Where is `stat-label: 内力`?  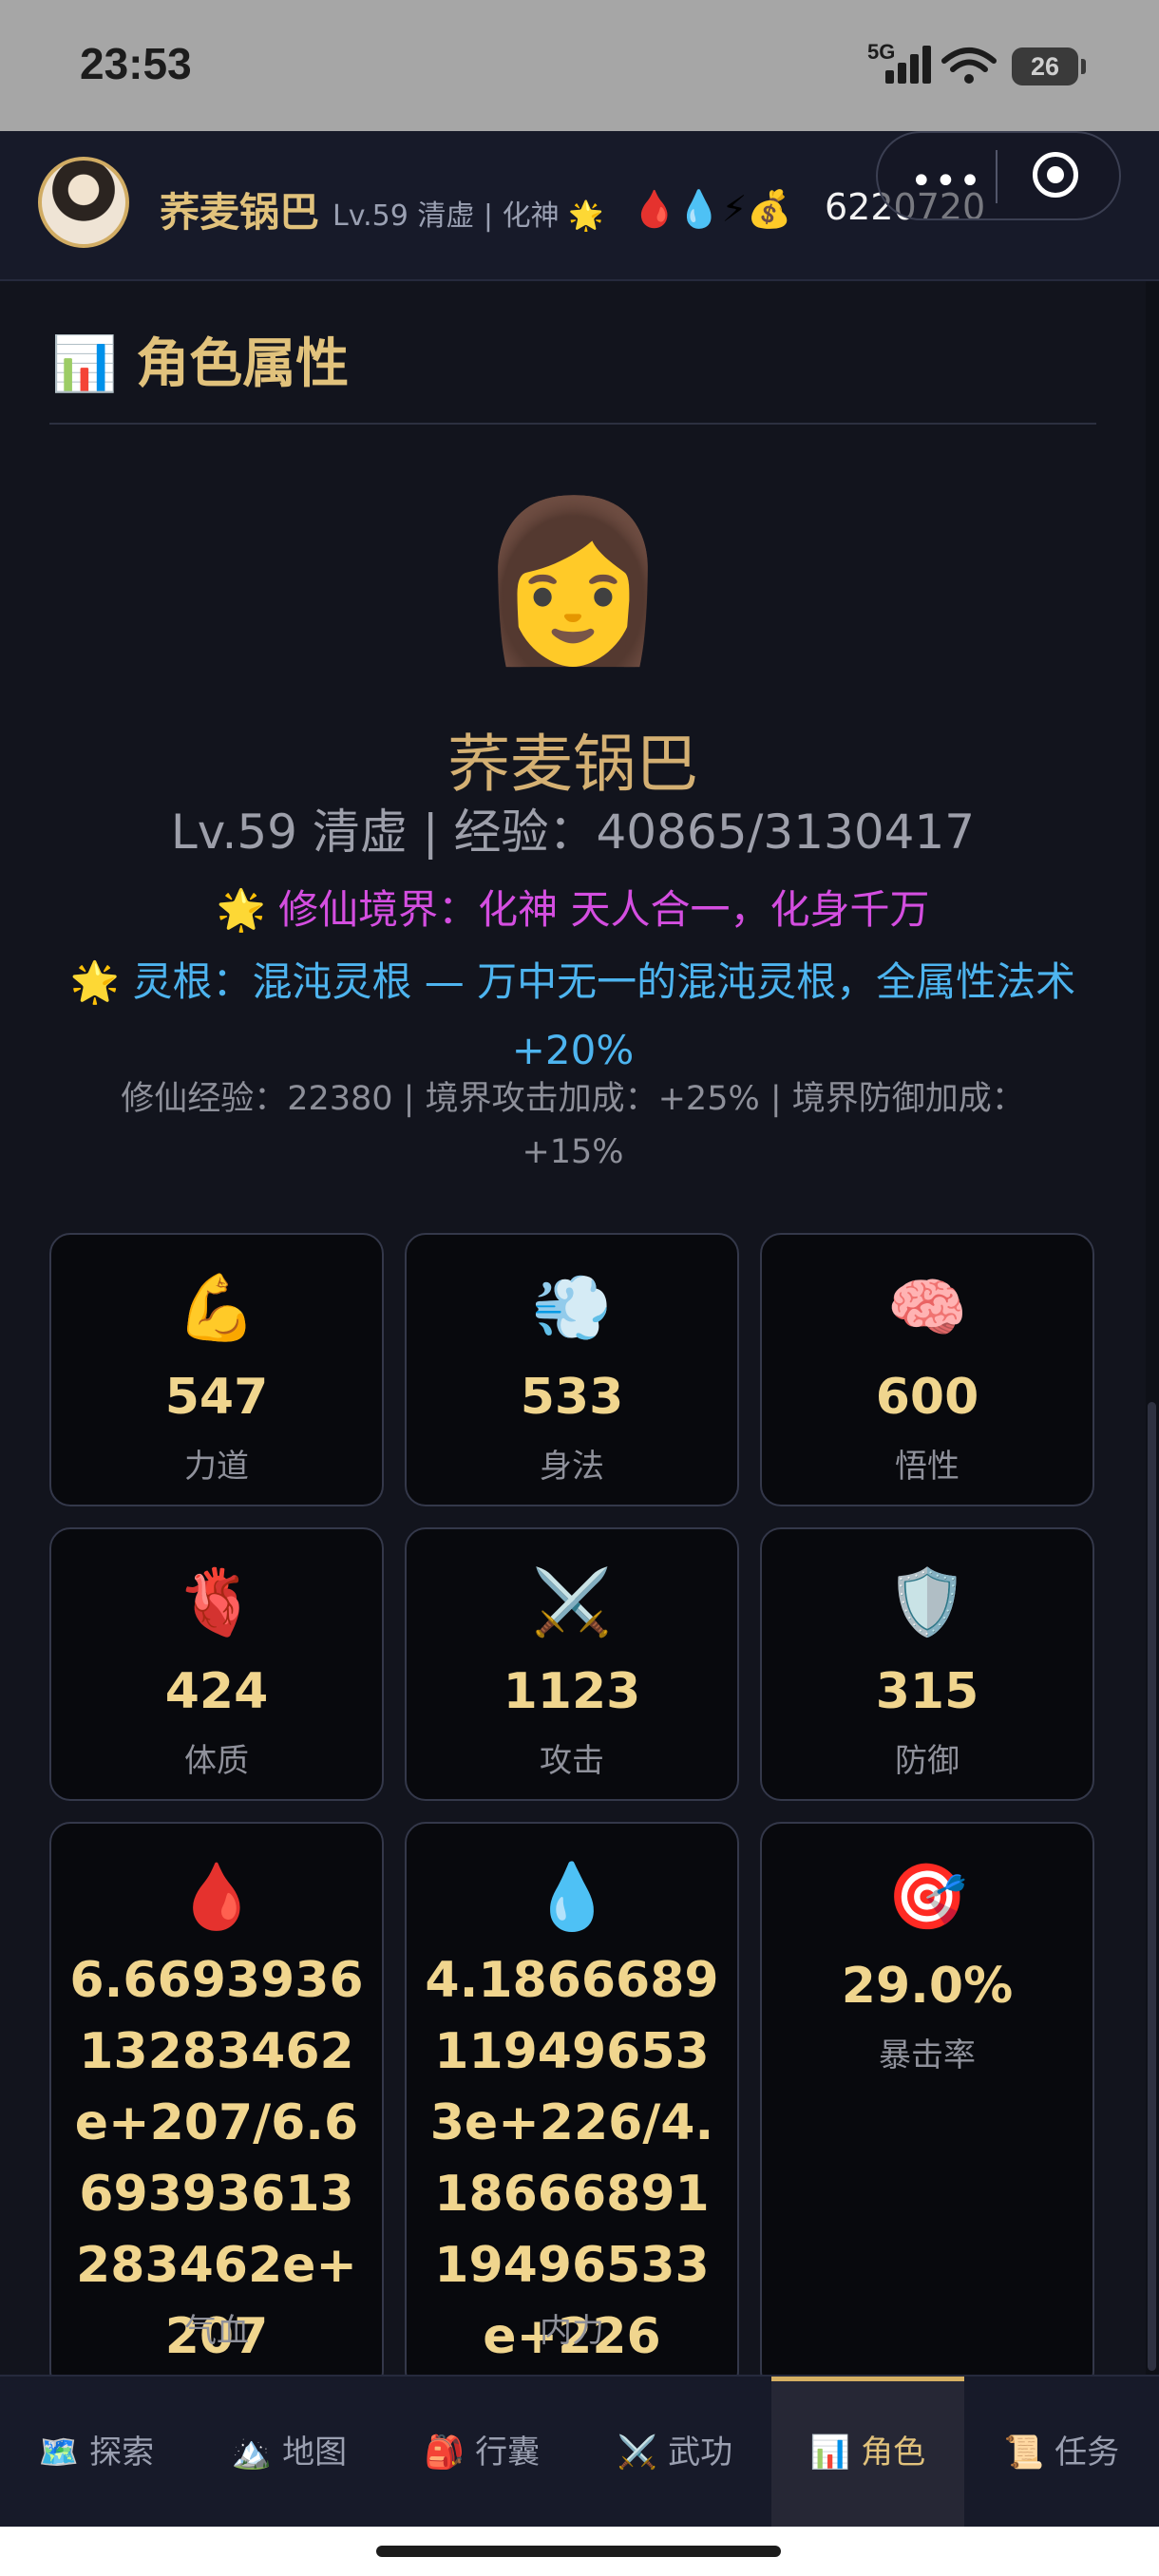 stat-label: 内力 is located at coordinates (572, 2331).